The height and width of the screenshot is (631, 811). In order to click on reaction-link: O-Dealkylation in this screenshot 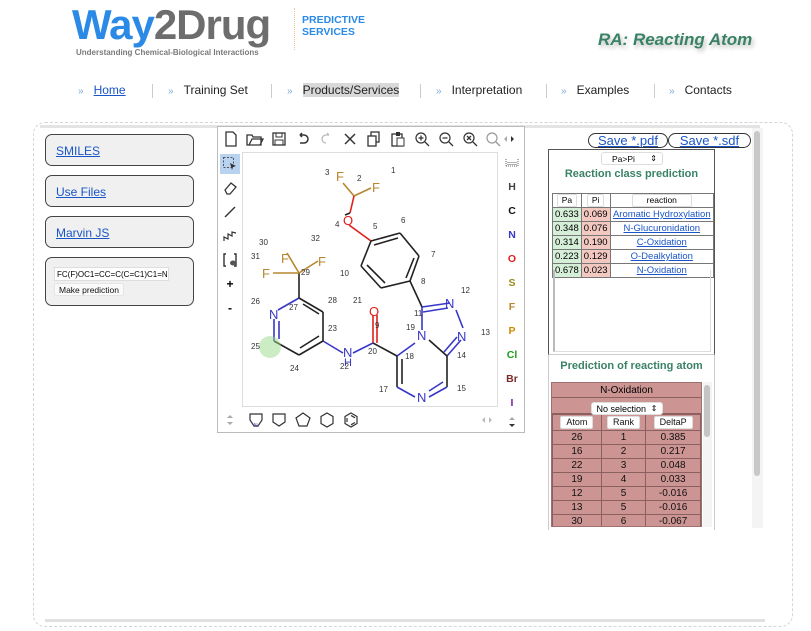, I will do `click(662, 256)`.